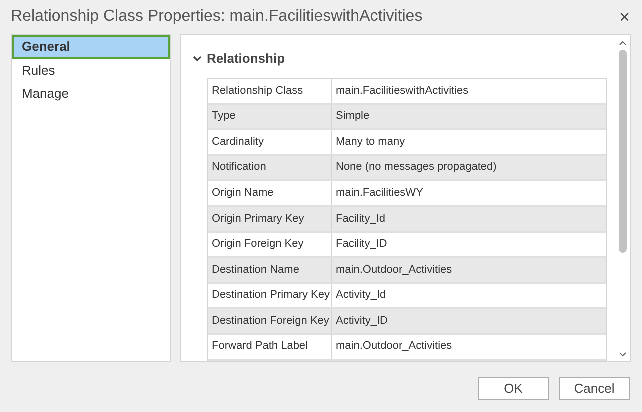 The height and width of the screenshot is (412, 642). What do you see at coordinates (370, 142) in the screenshot?
I see `table-cell-text: Many to many` at bounding box center [370, 142].